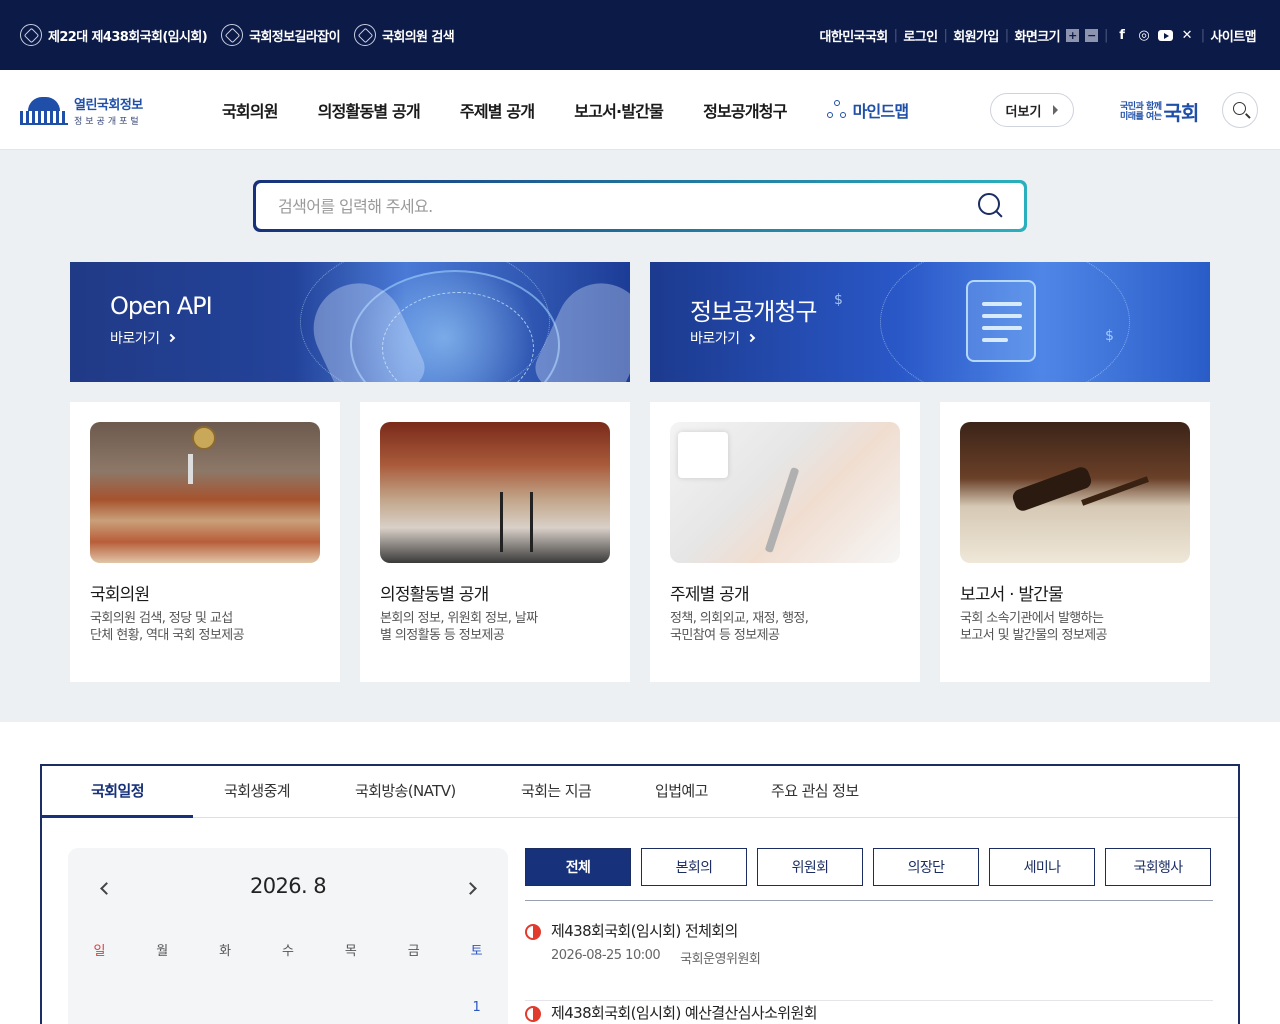  What do you see at coordinates (1141, 106) in the screenshot?
I see `national-logo-slogan-1: 국민과 함께` at bounding box center [1141, 106].